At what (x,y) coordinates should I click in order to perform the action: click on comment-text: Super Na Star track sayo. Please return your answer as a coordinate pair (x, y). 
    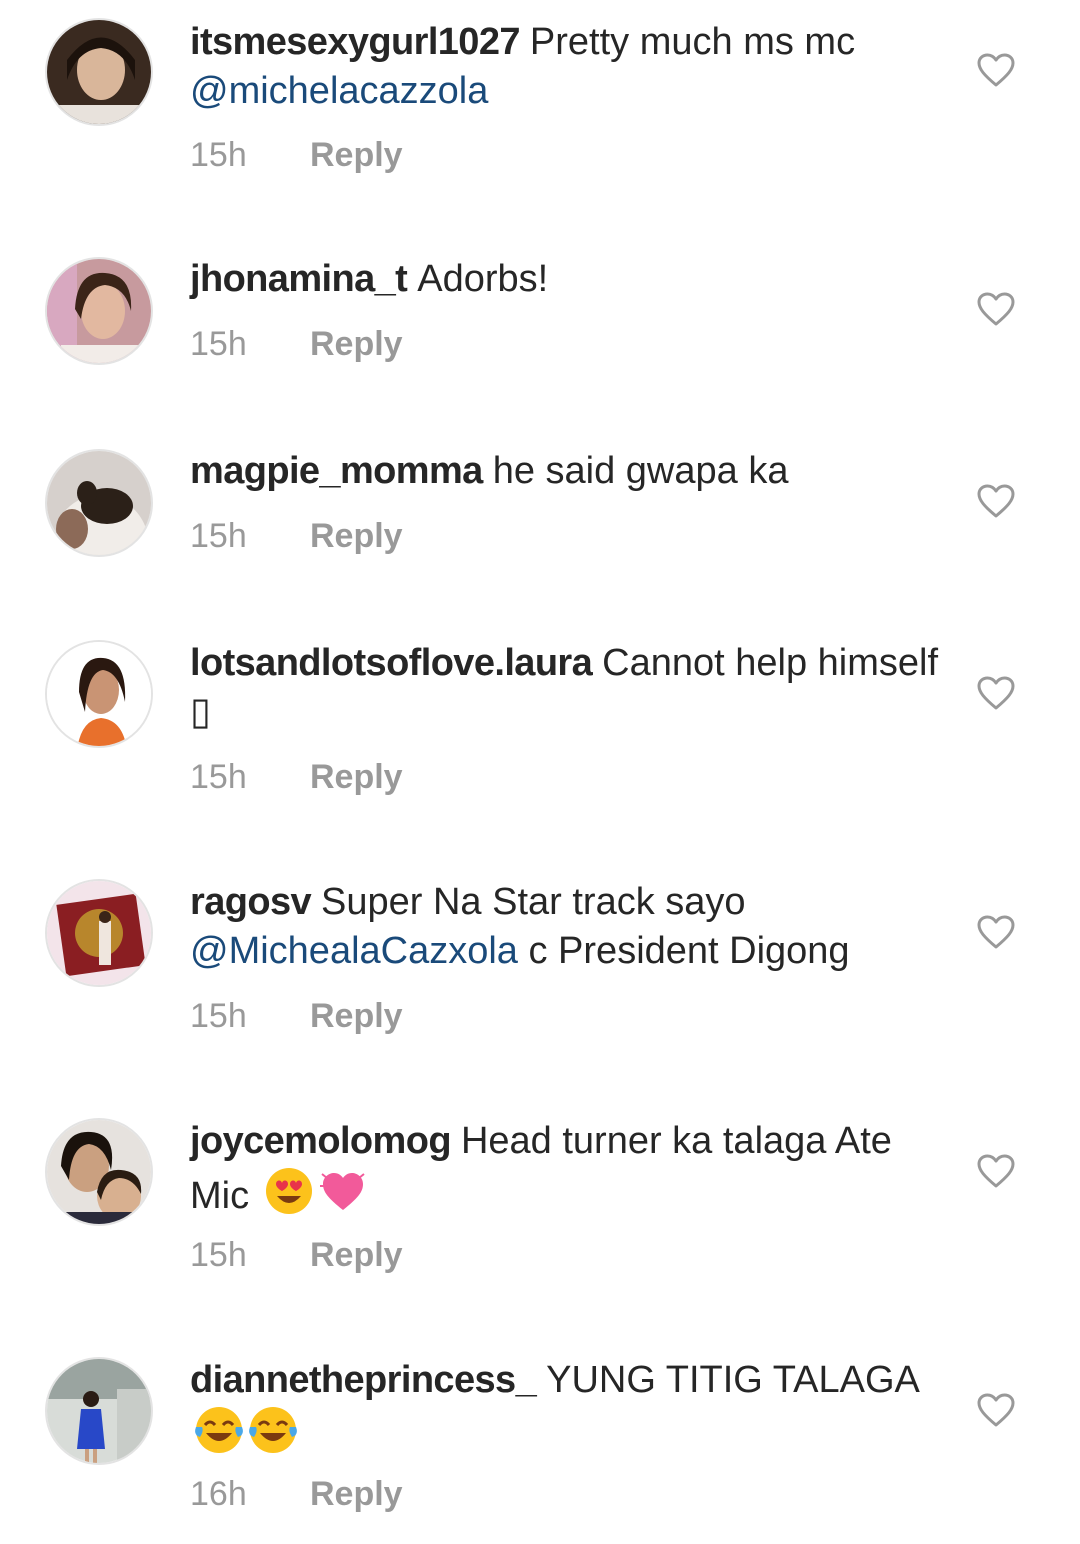
    Looking at the image, I should click on (533, 902).